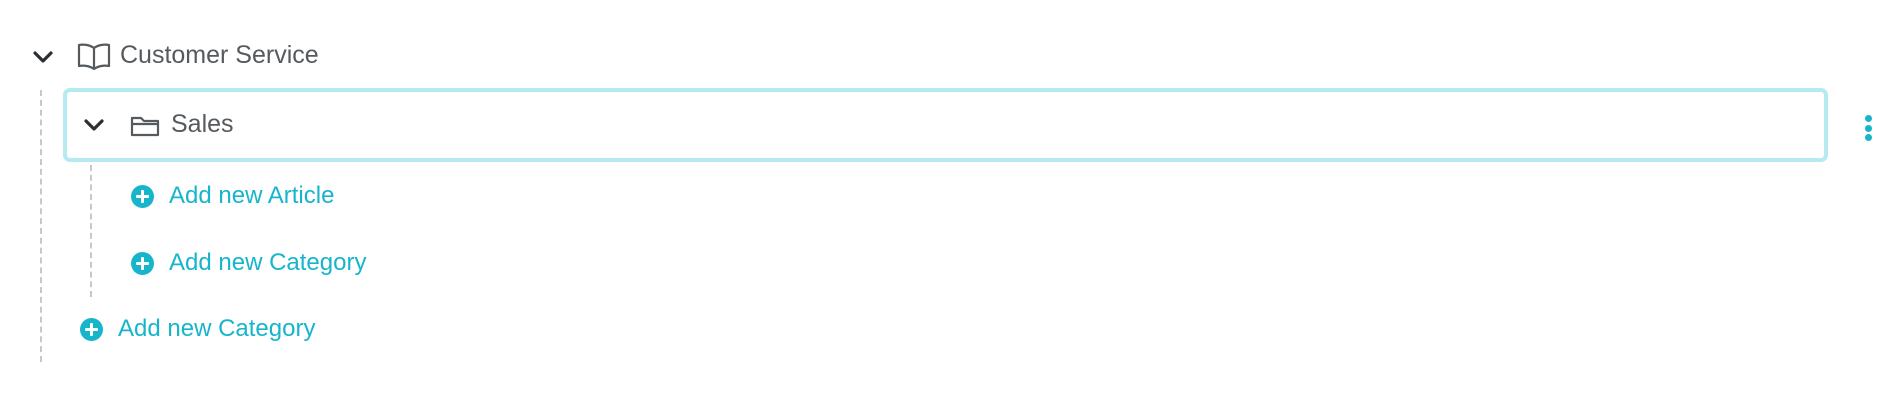 This screenshot has width=1900, height=410. I want to click on category-collapse-toggle, so click(94, 125).